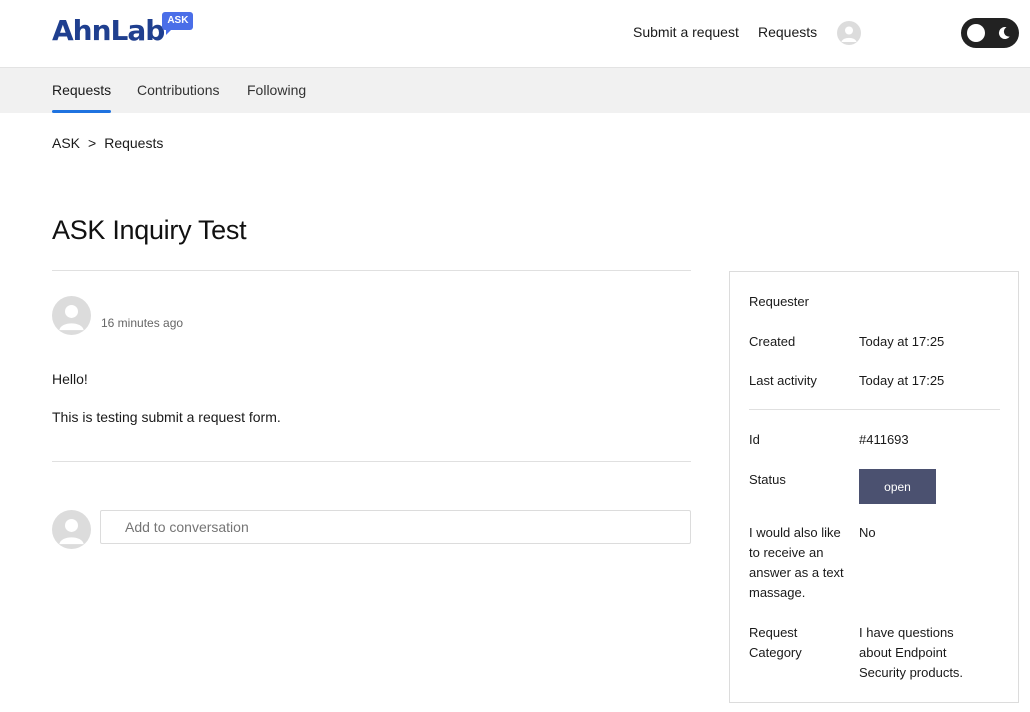 The width and height of the screenshot is (1030, 712). What do you see at coordinates (149, 230) in the screenshot?
I see `page-title: ASK Inquiry Test` at bounding box center [149, 230].